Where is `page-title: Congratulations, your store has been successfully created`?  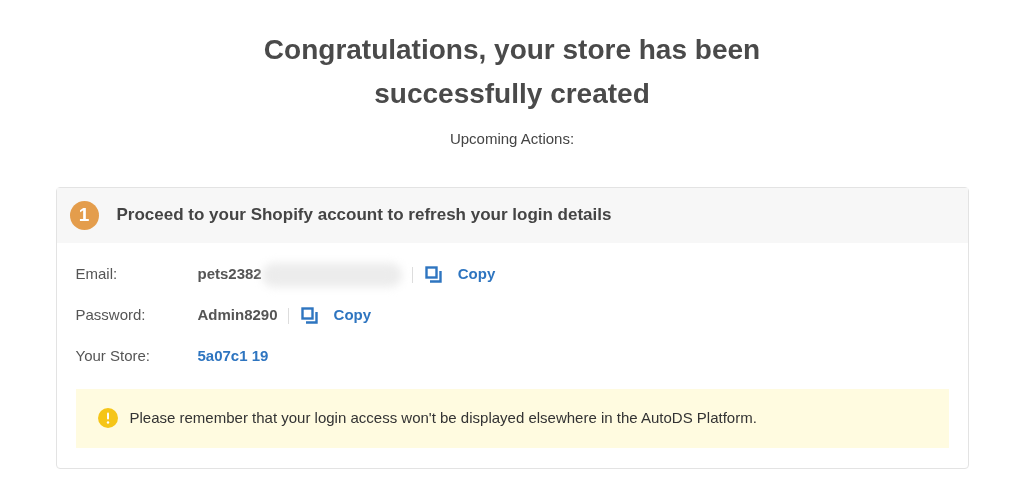 page-title: Congratulations, your store has been successfully created is located at coordinates (512, 72).